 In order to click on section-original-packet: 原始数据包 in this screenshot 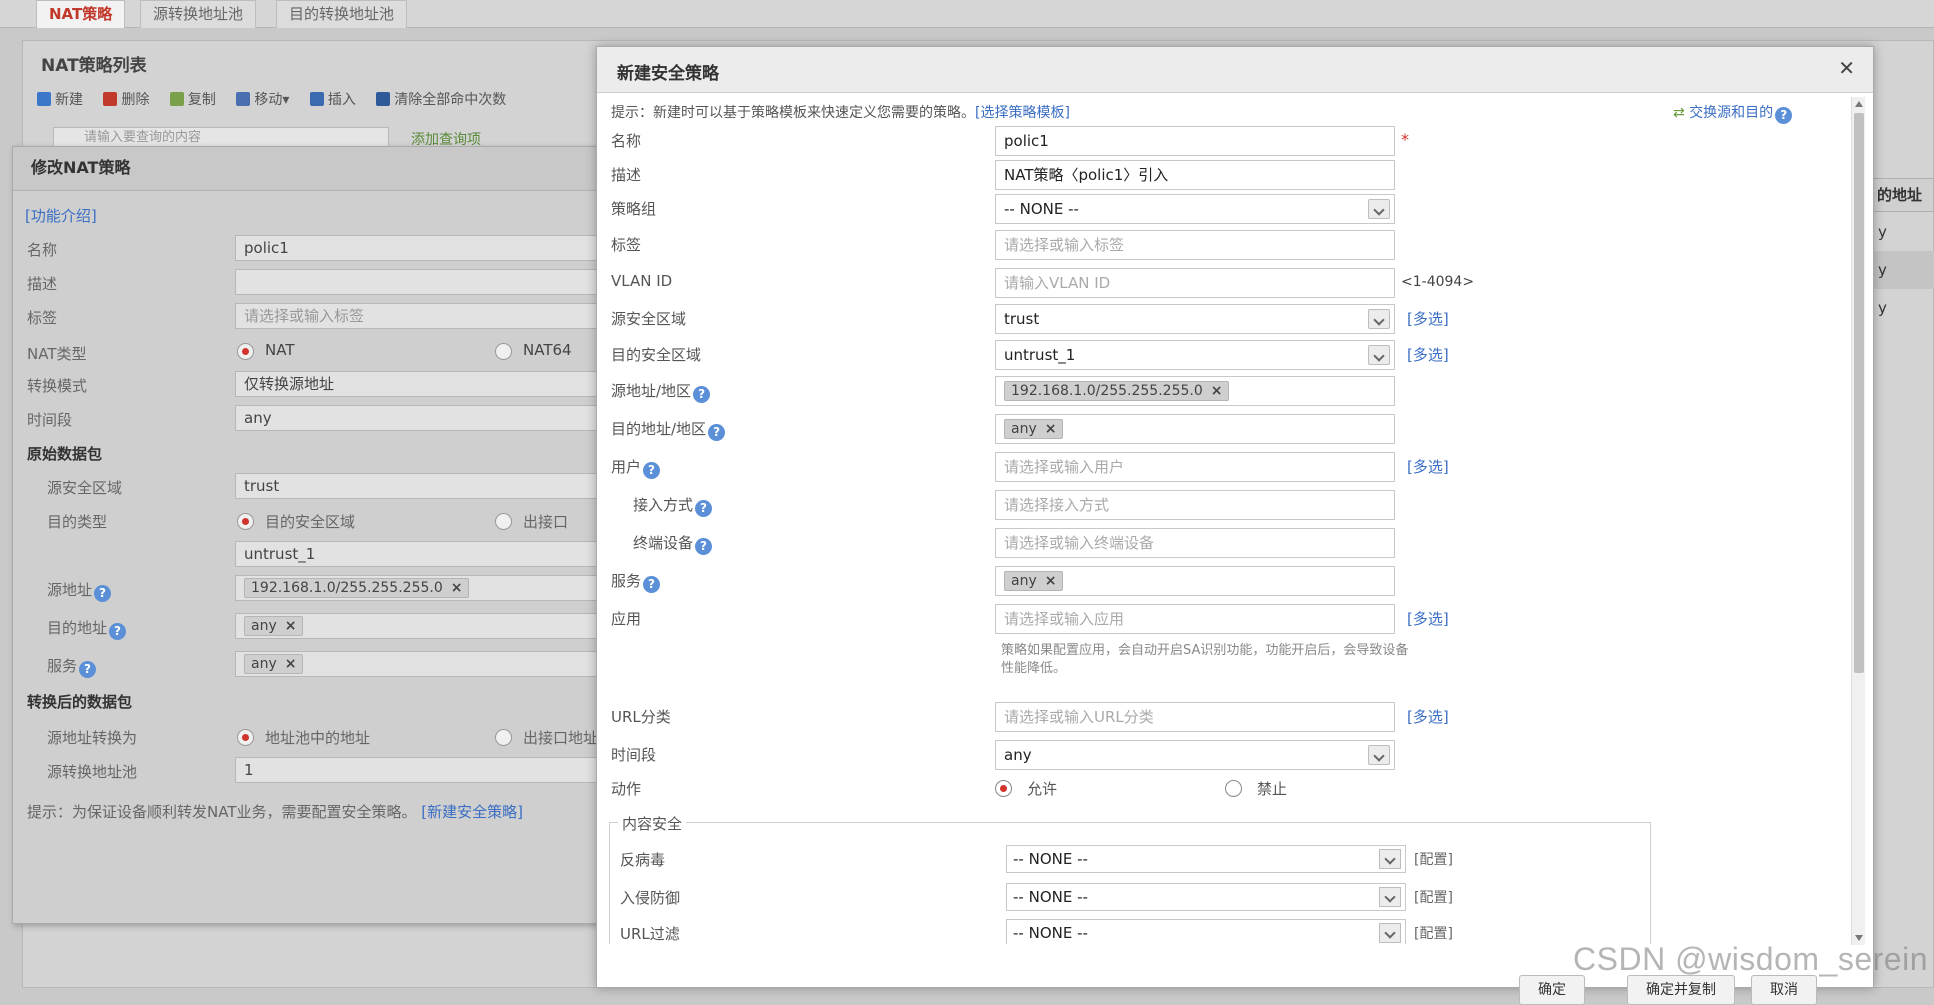, I will do `click(65, 454)`.